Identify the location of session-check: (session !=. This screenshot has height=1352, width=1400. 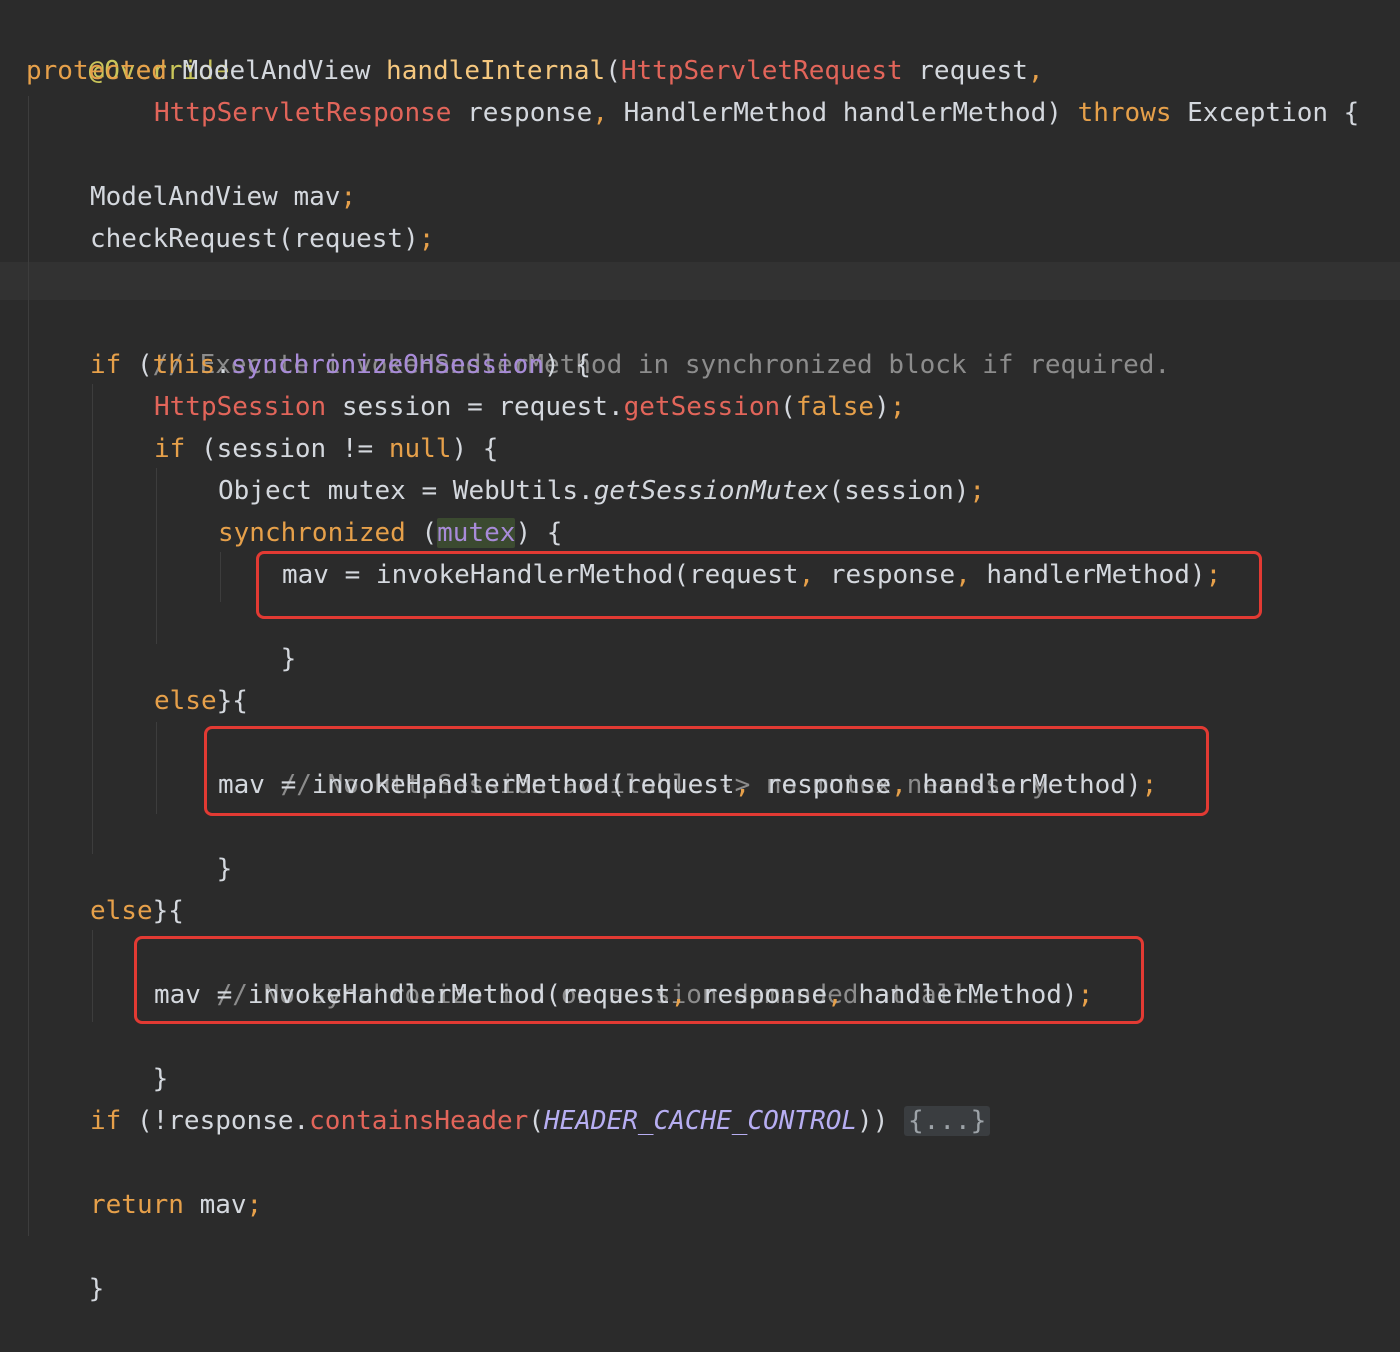
(287, 449).